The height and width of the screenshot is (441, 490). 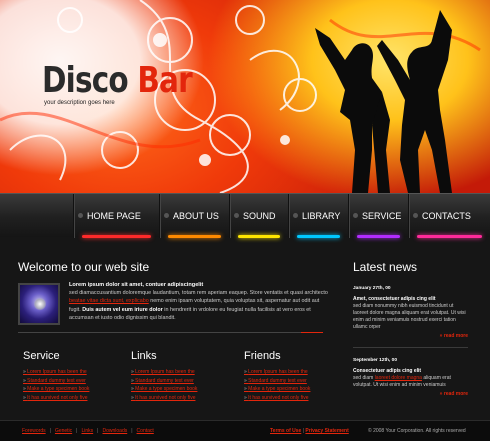 I want to click on nav-item-service: SERVICE, so click(x=378, y=216).